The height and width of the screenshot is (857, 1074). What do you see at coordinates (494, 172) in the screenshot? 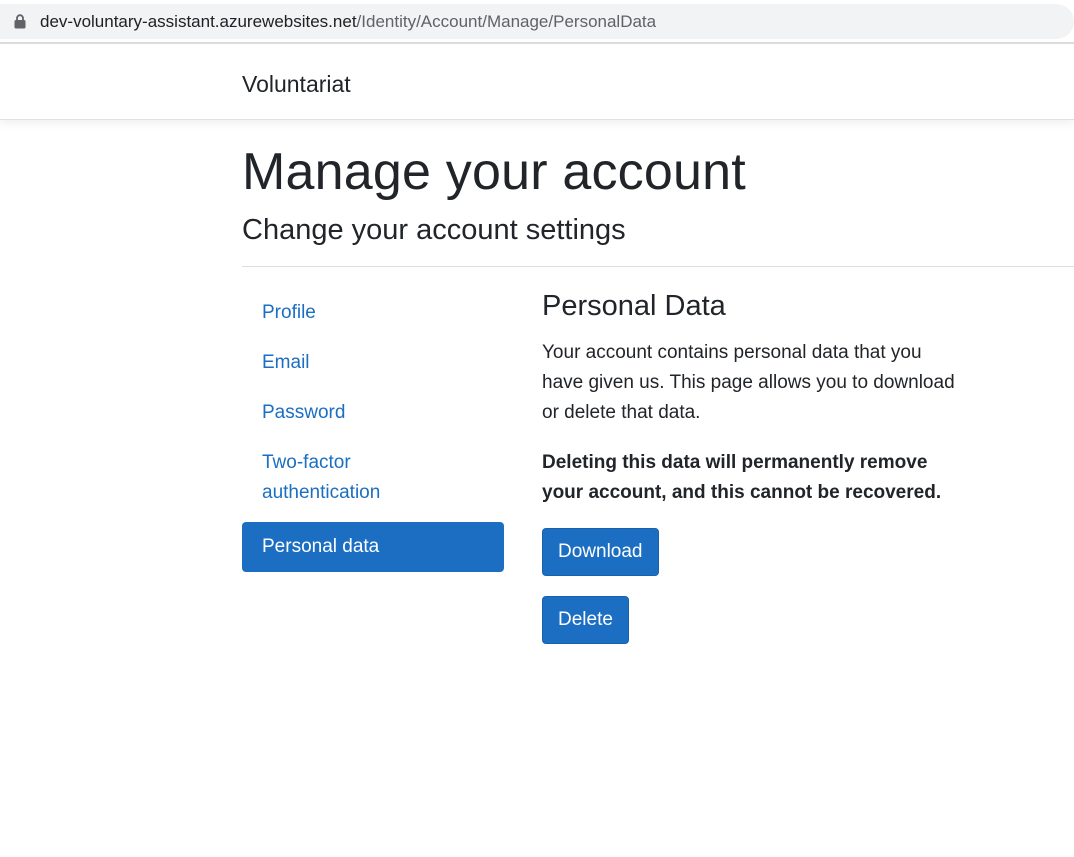
I see `page-title: Manage your account` at bounding box center [494, 172].